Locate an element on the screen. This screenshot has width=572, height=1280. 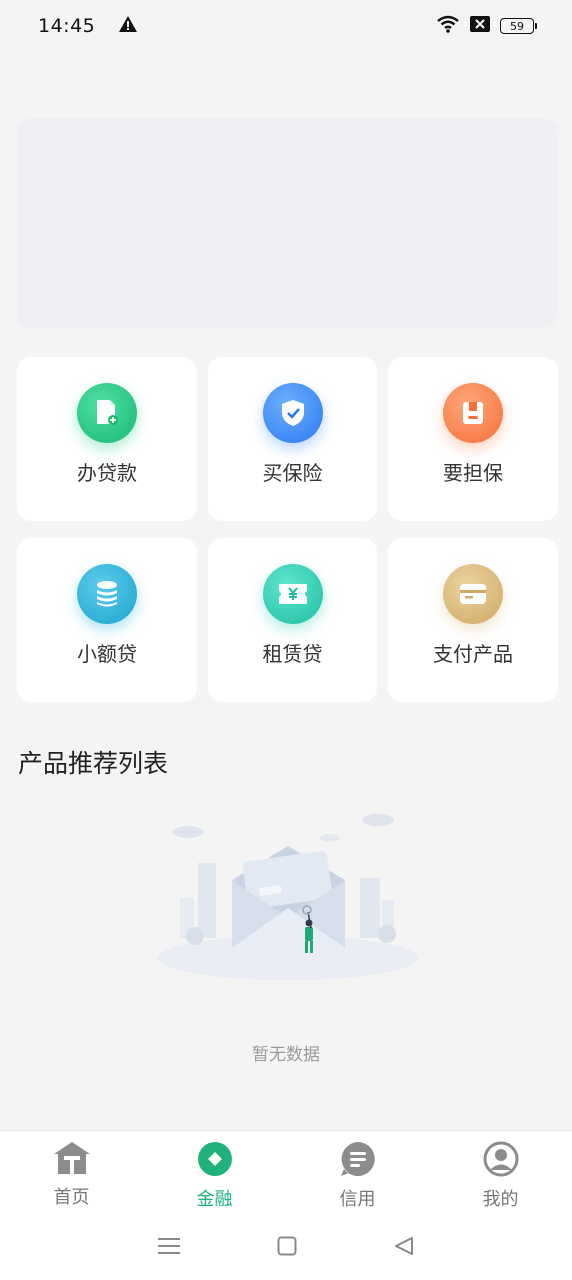
service-card-microloan: 小额贷 is located at coordinates (107, 620).